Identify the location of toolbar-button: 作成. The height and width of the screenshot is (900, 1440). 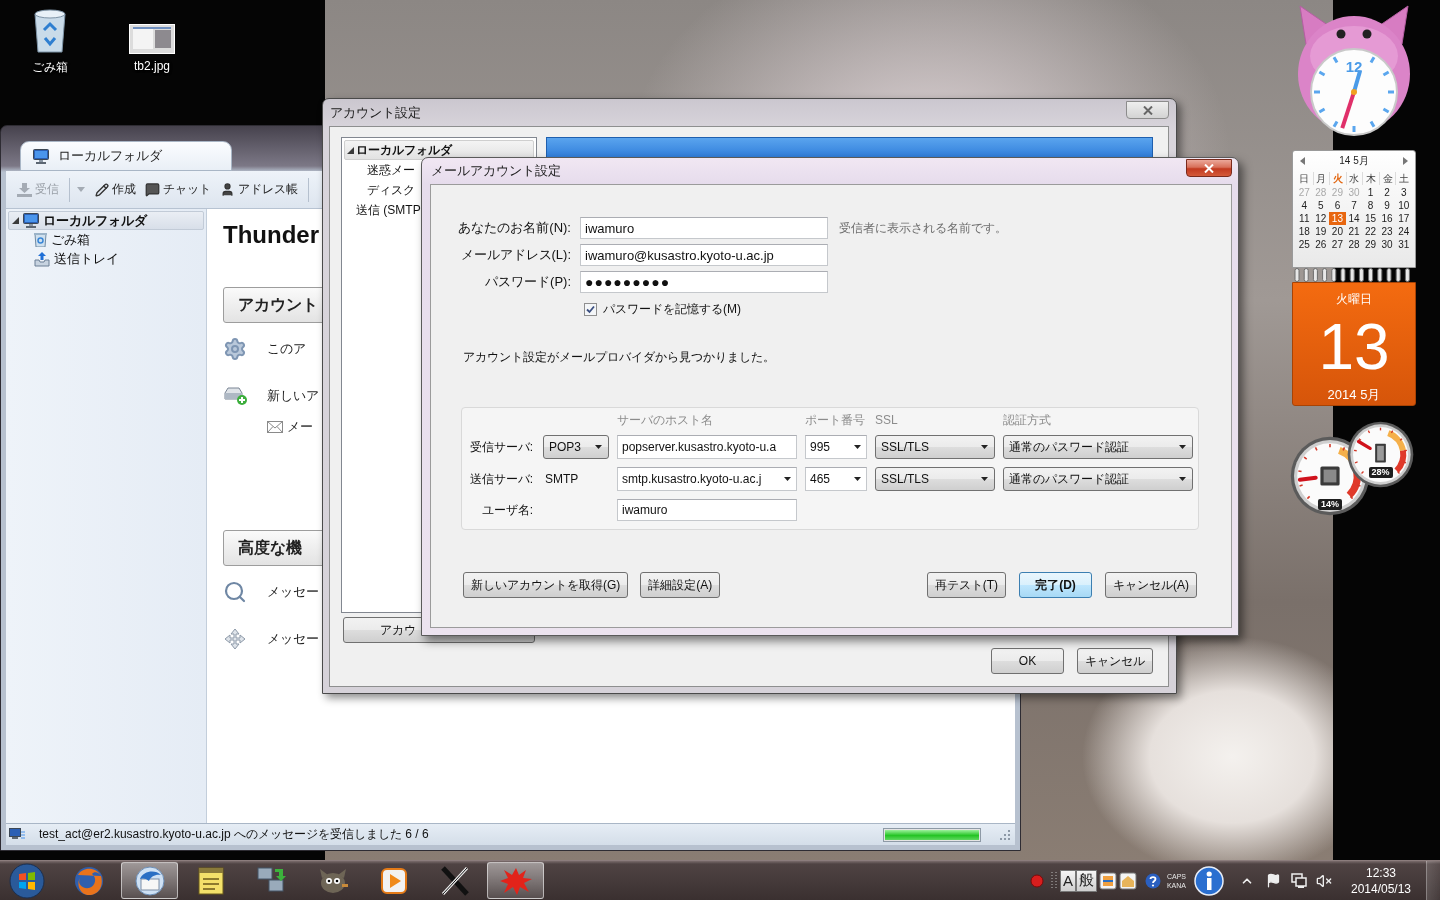
(115, 189).